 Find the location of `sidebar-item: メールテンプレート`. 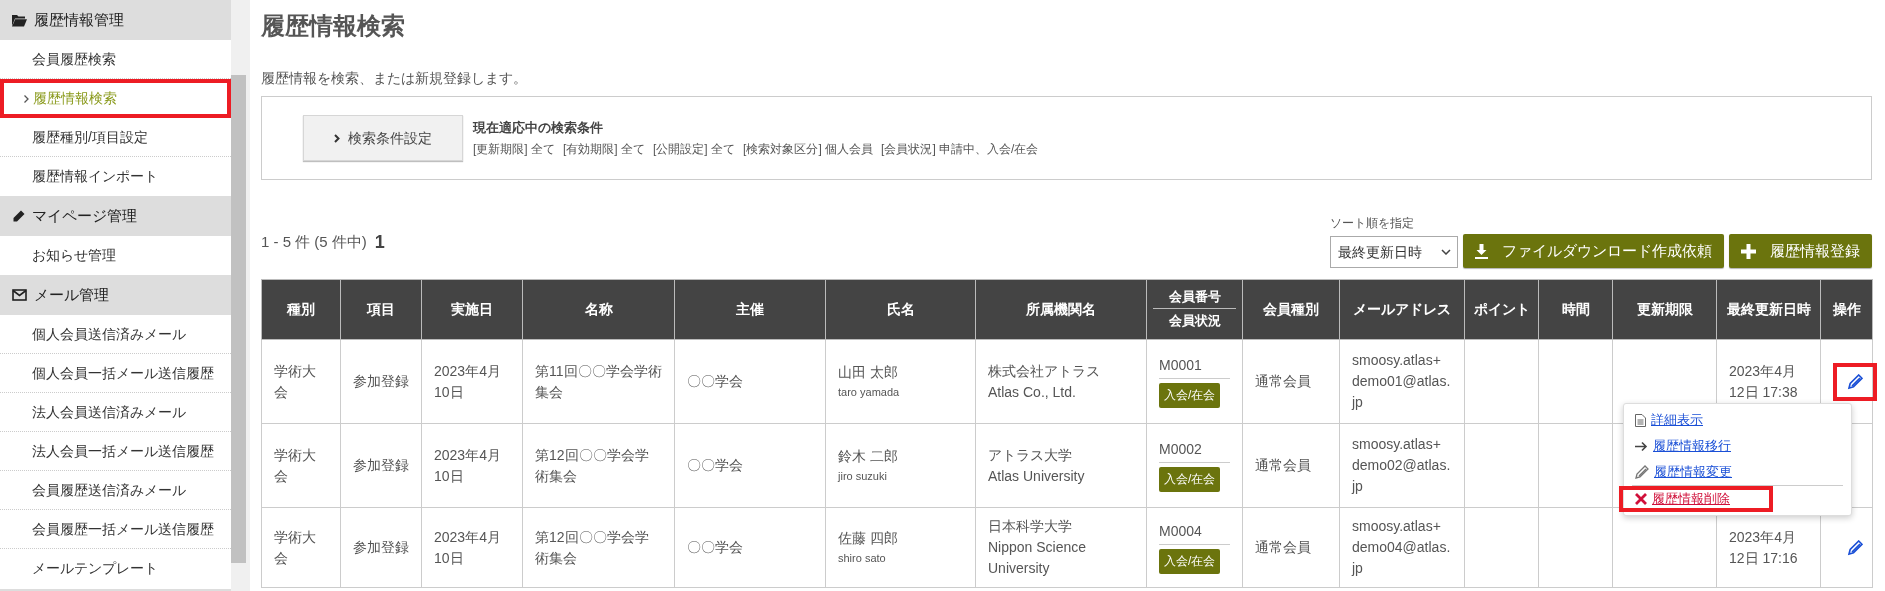

sidebar-item: メールテンプレート is located at coordinates (115, 568).